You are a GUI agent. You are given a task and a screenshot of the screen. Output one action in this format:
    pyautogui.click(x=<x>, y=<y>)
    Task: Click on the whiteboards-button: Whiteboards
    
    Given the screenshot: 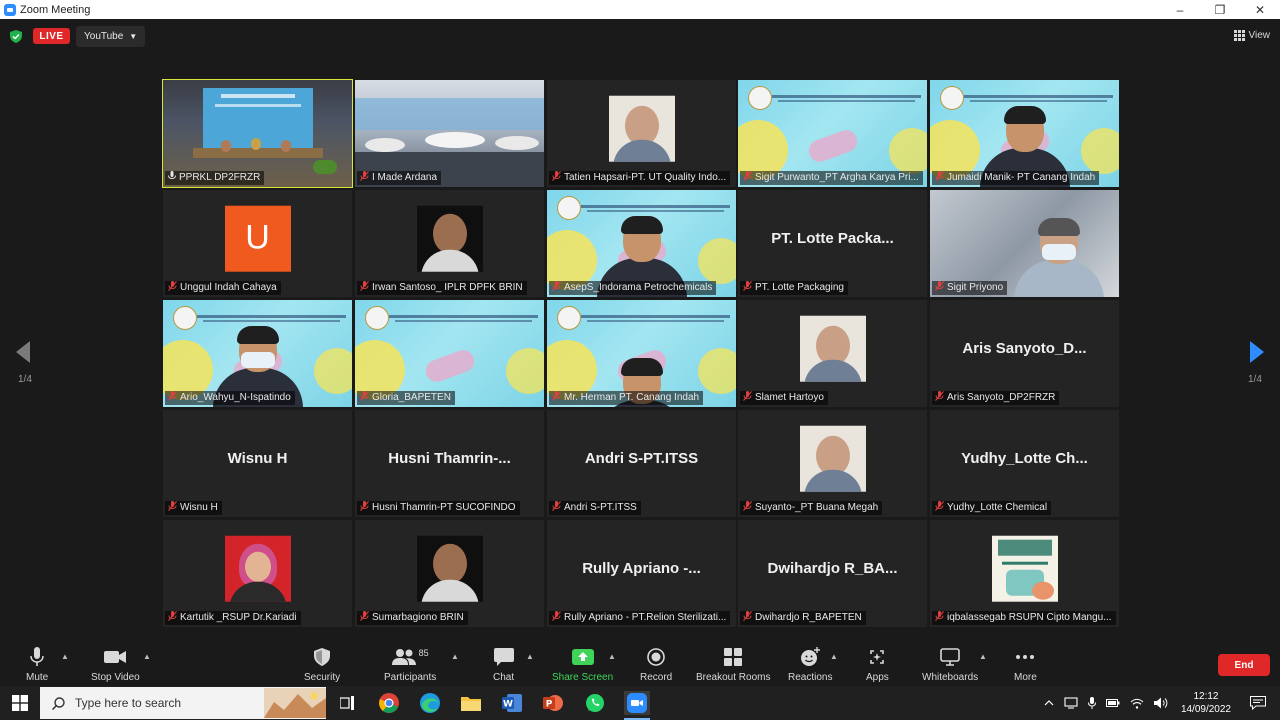 What is the action you would take?
    pyautogui.click(x=950, y=664)
    